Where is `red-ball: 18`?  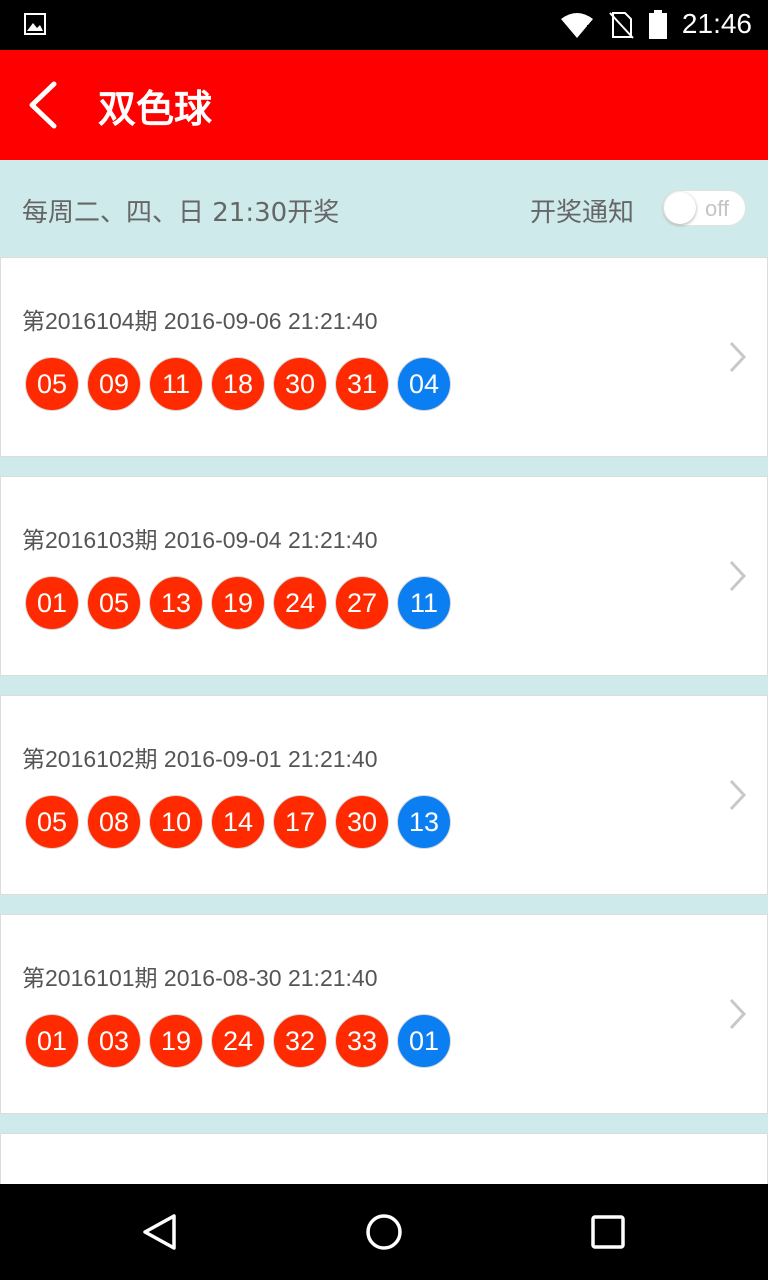 red-ball: 18 is located at coordinates (238, 384).